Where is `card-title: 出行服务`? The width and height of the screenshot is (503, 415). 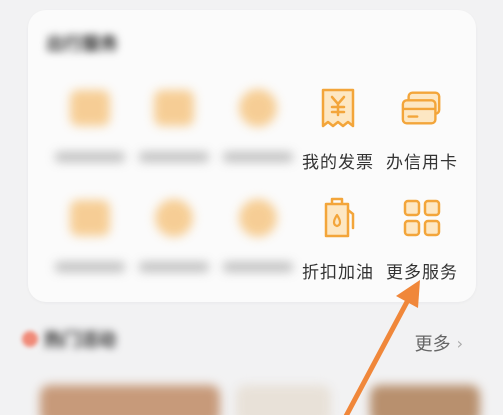 card-title: 出行服务 is located at coordinates (82, 44).